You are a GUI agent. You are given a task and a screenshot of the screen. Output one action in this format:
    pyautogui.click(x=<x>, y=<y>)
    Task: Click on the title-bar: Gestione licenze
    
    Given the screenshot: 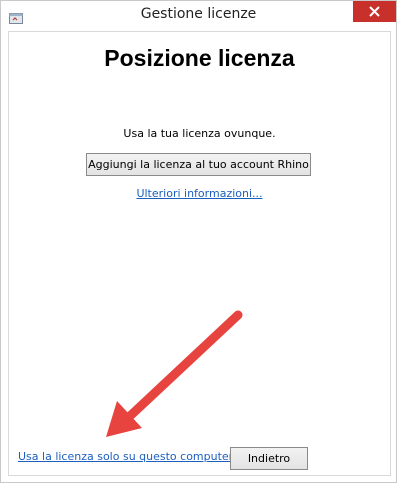 What is the action you would take?
    pyautogui.click(x=198, y=16)
    